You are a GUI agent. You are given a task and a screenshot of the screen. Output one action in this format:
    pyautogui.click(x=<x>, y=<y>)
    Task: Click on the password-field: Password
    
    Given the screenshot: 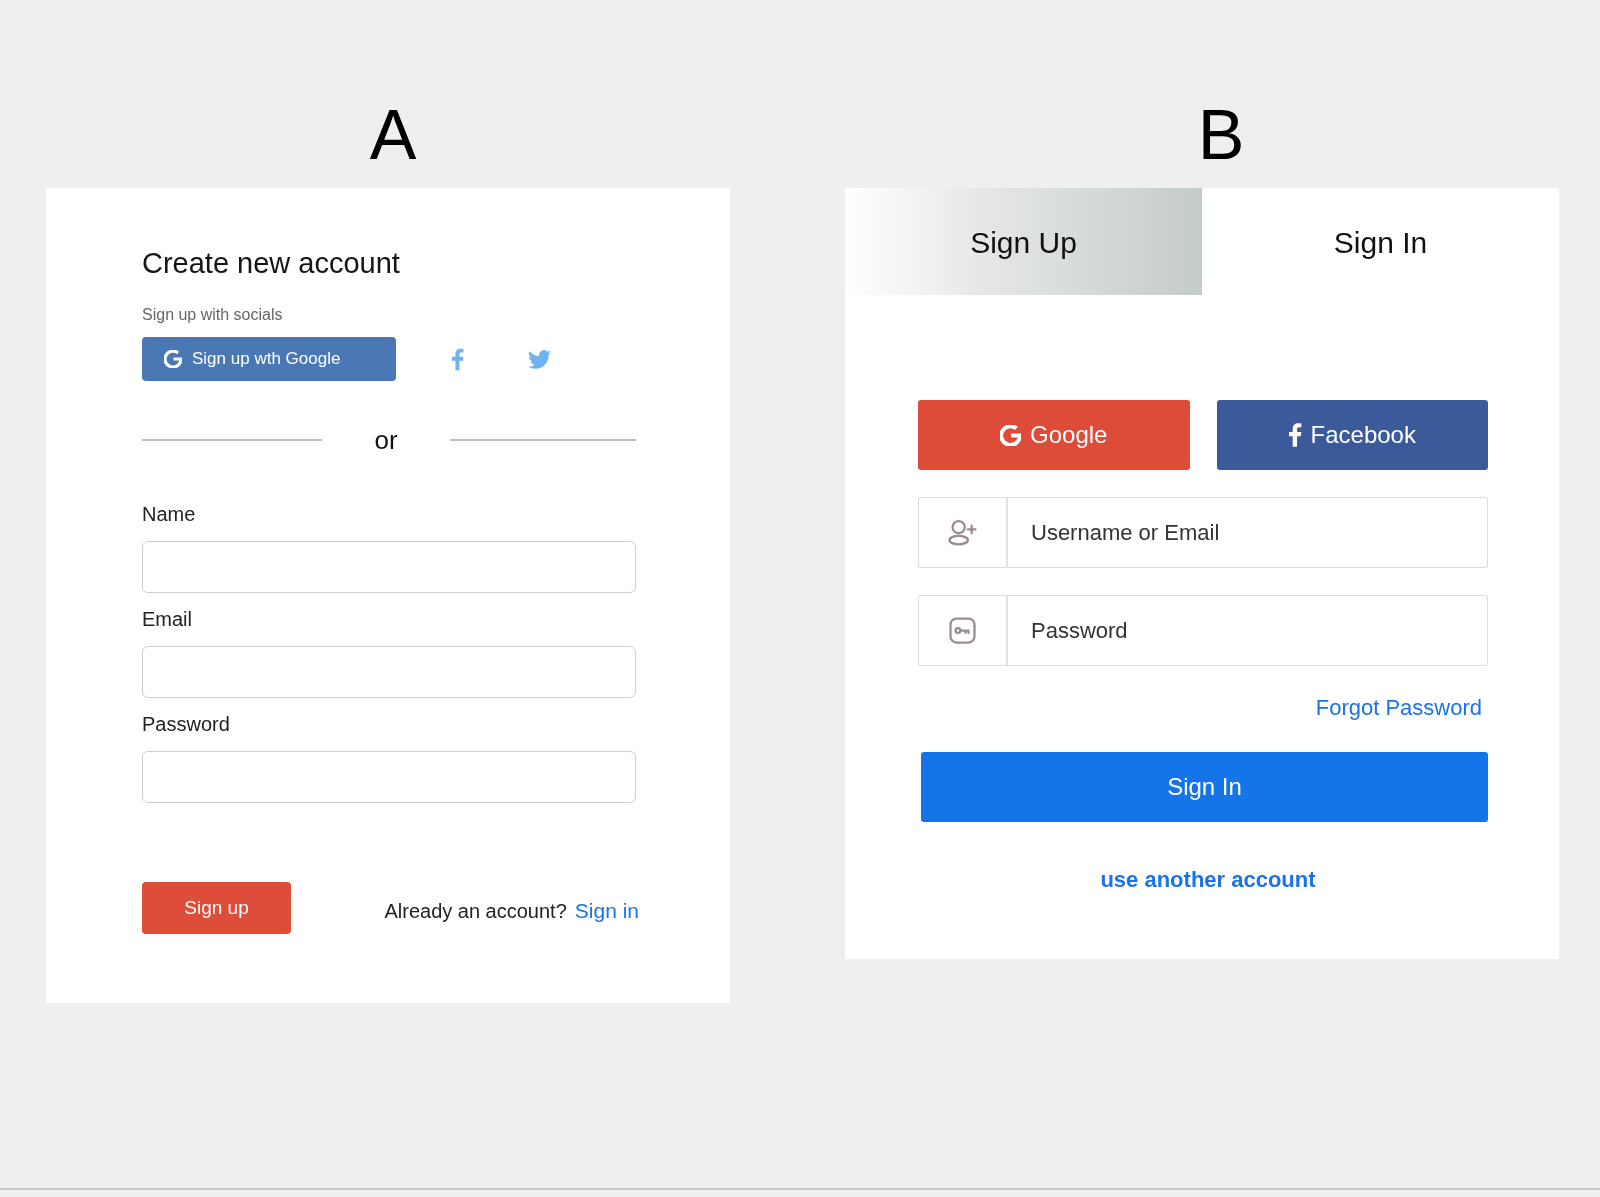 What is the action you would take?
    pyautogui.click(x=1248, y=630)
    